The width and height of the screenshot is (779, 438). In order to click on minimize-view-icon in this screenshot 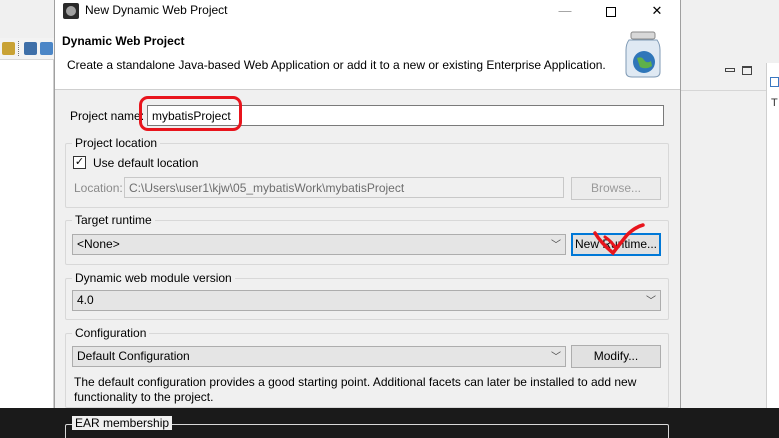, I will do `click(730, 70)`.